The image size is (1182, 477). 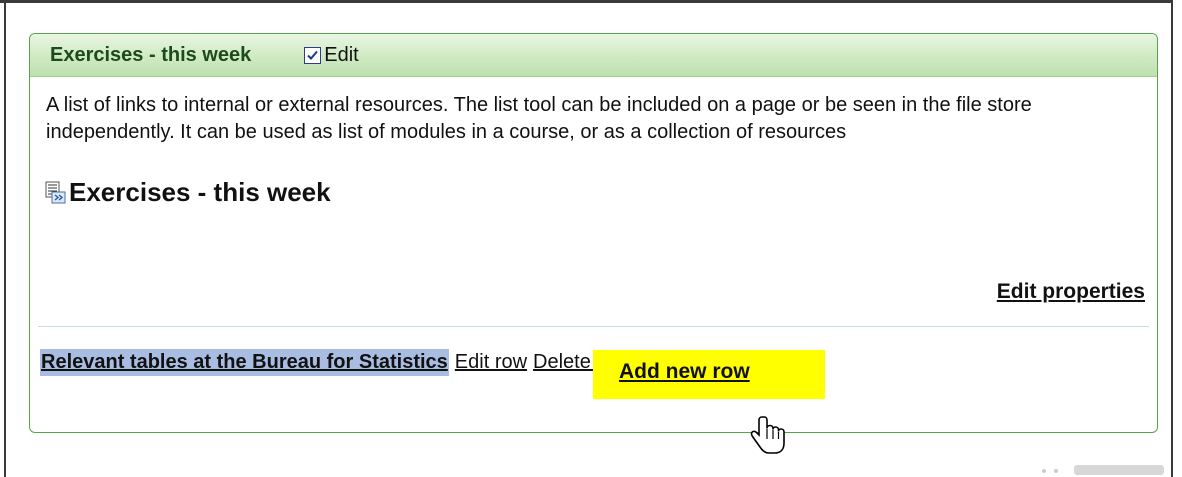 I want to click on edit-row-link: Edit row, so click(x=491, y=362).